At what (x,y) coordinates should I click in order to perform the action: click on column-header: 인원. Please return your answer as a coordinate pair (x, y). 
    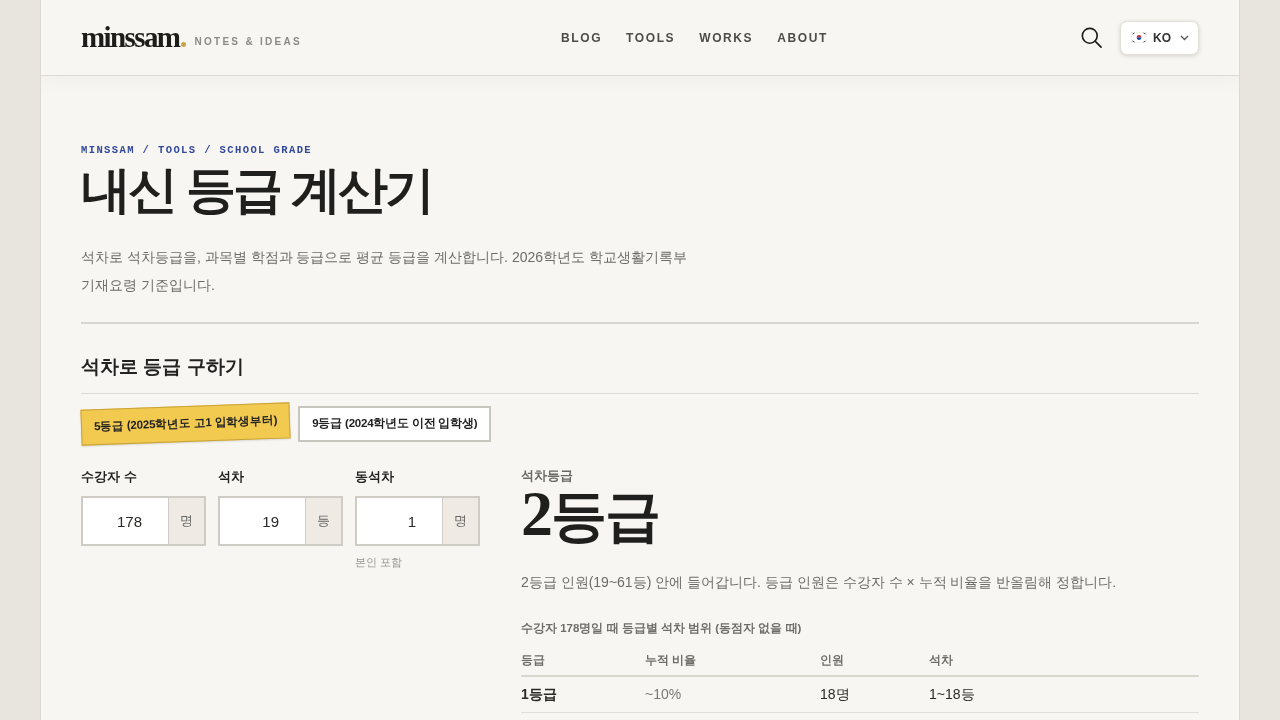
    Looking at the image, I should click on (874, 661).